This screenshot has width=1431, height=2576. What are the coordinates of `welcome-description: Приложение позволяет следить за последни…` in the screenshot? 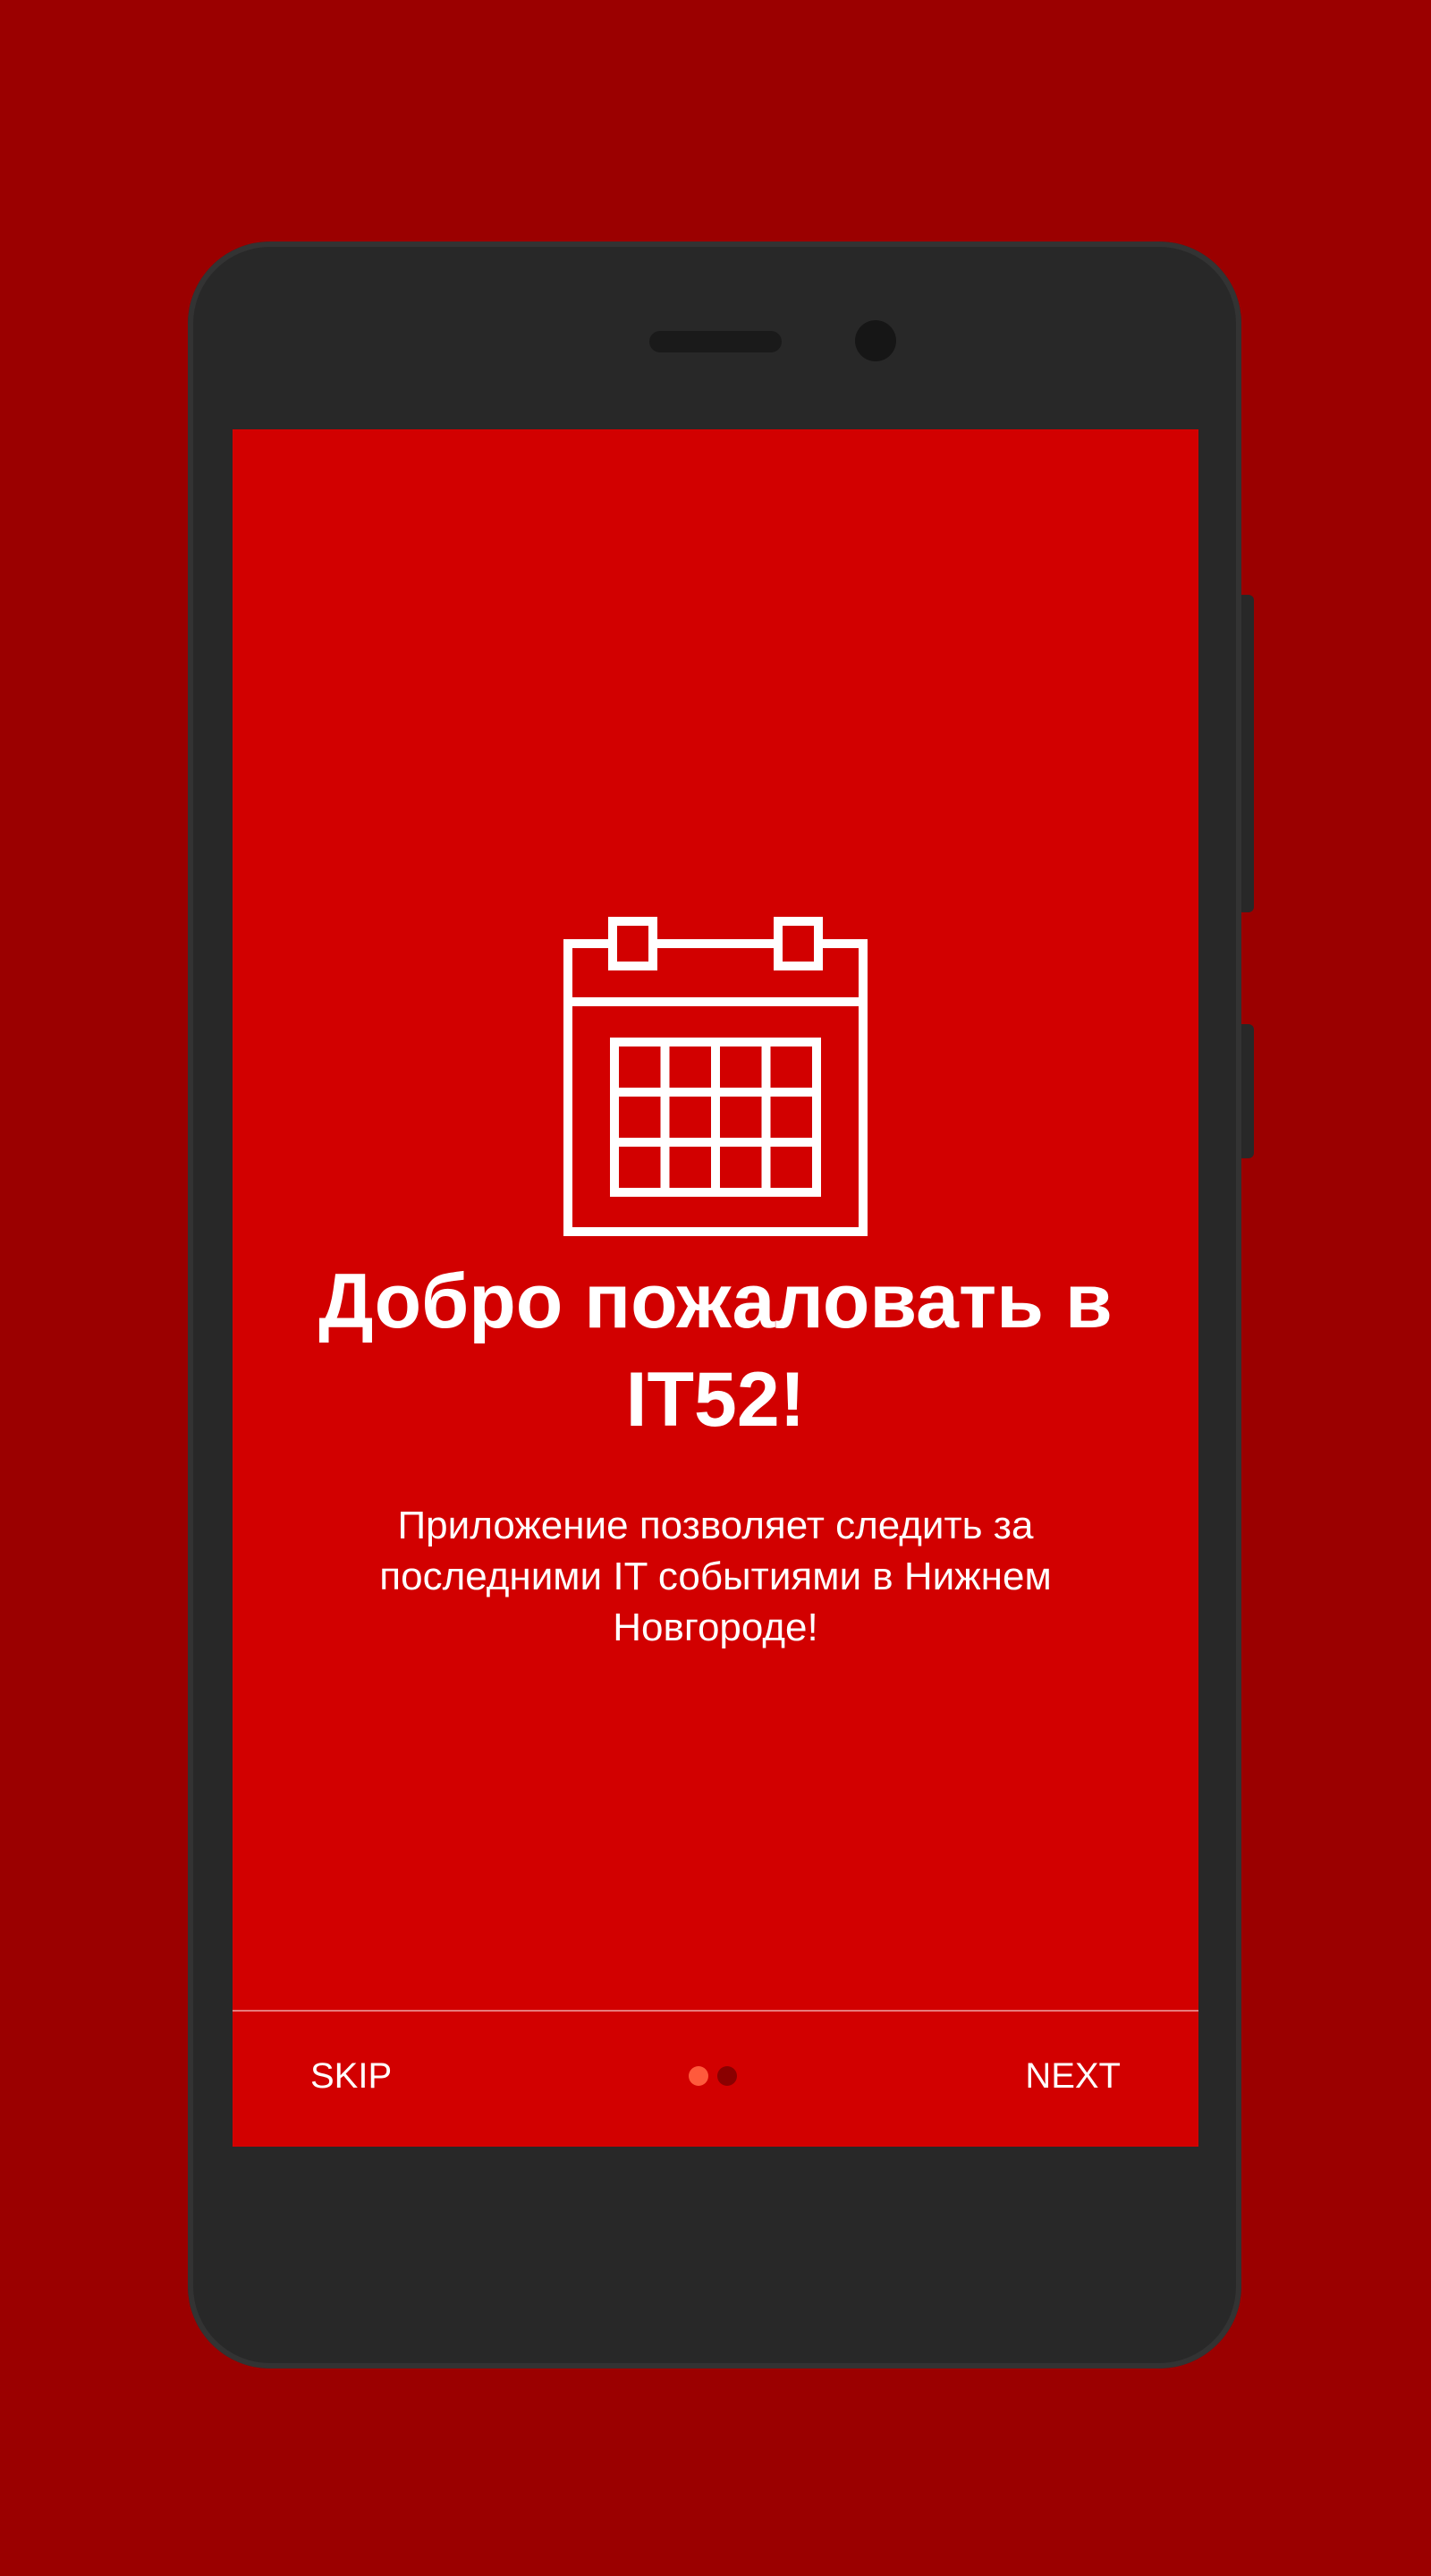 It's located at (716, 1576).